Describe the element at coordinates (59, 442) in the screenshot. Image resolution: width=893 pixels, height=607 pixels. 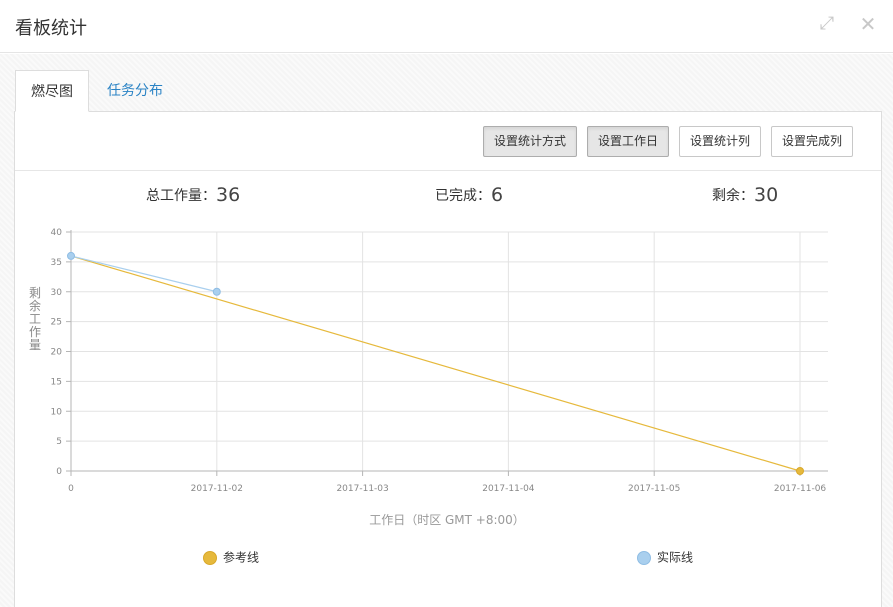
I see `y-tick-label: 5` at that location.